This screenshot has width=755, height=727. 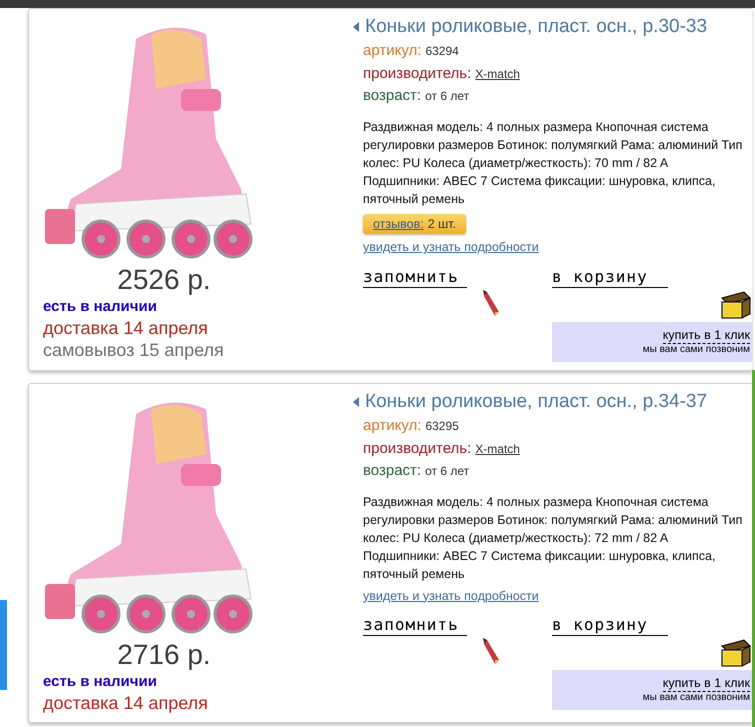 I want to click on reviews-count: 2 шт., so click(x=442, y=224).